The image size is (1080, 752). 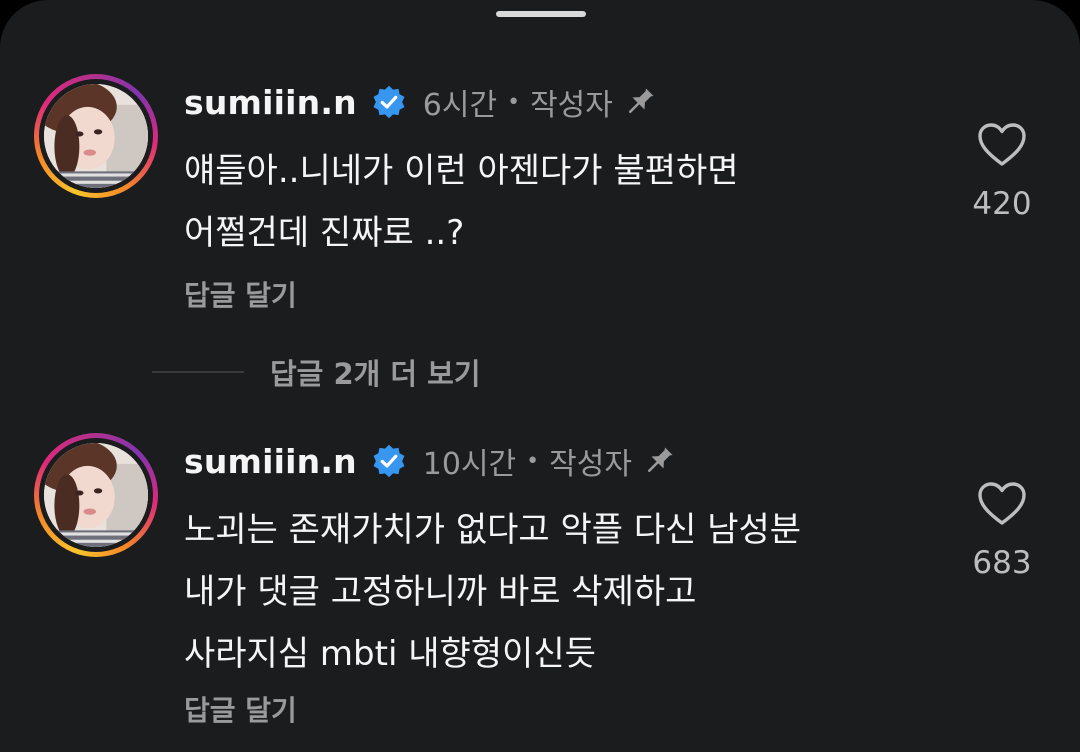 I want to click on like-control: 420, so click(x=1002, y=172).